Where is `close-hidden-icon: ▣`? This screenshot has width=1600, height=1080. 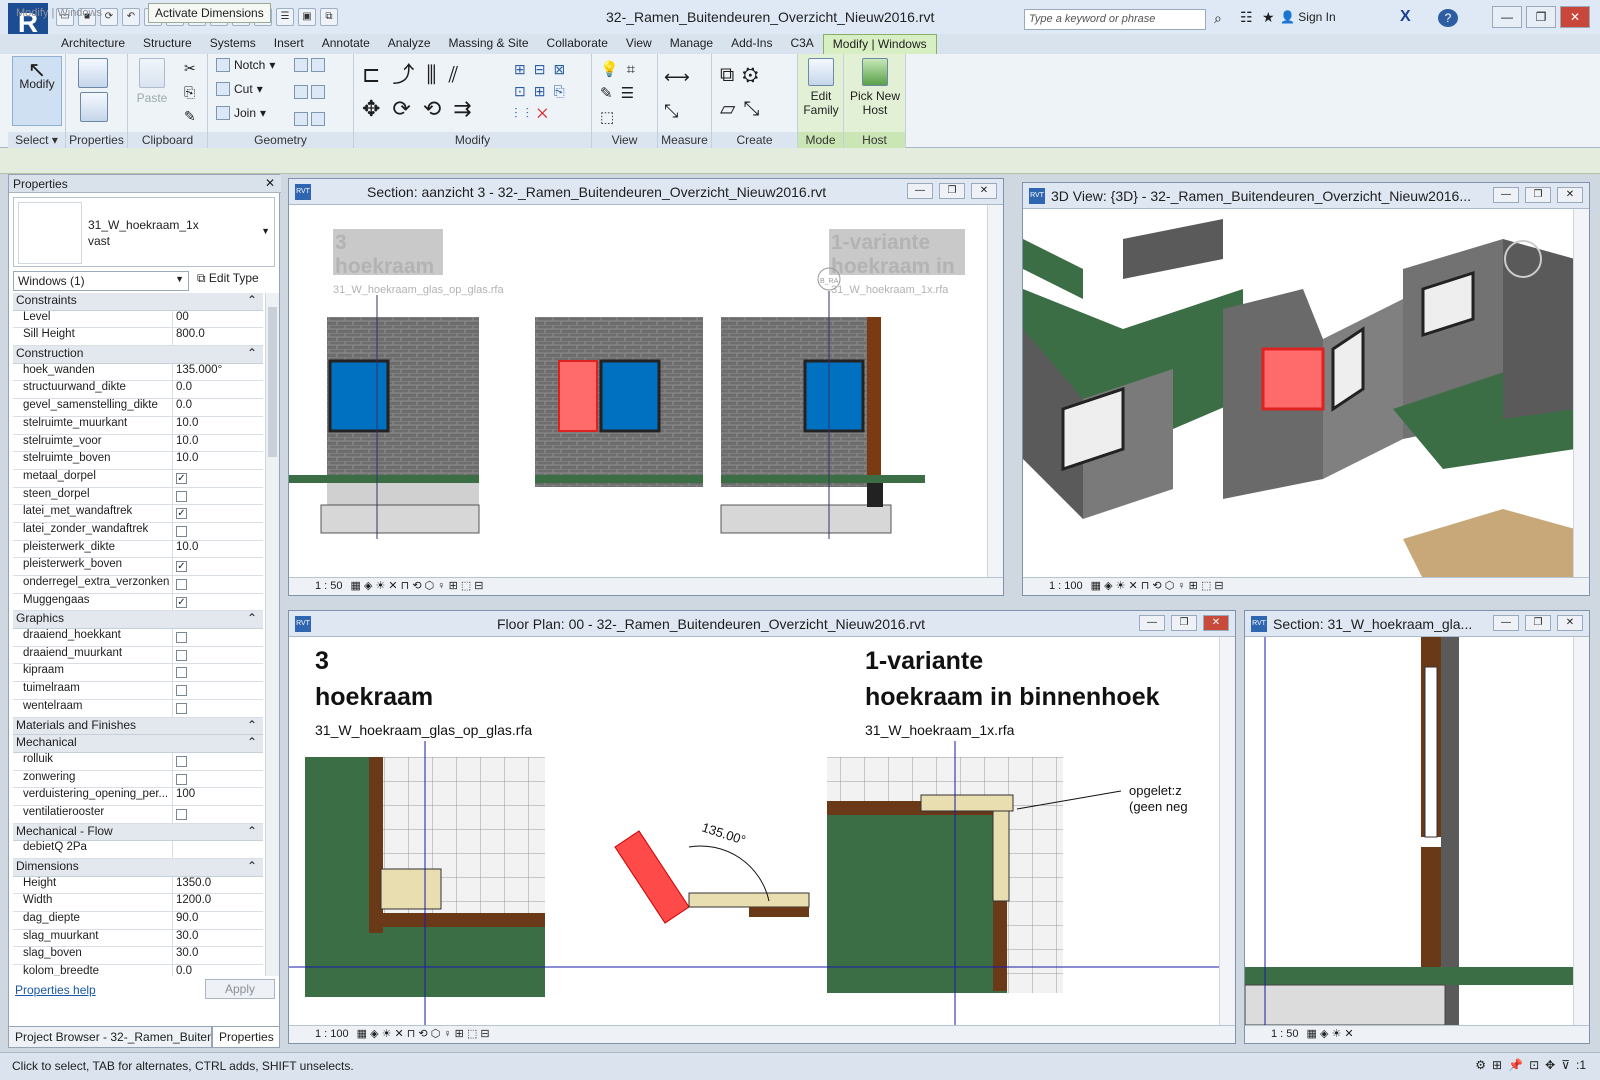 close-hidden-icon: ▣ is located at coordinates (307, 17).